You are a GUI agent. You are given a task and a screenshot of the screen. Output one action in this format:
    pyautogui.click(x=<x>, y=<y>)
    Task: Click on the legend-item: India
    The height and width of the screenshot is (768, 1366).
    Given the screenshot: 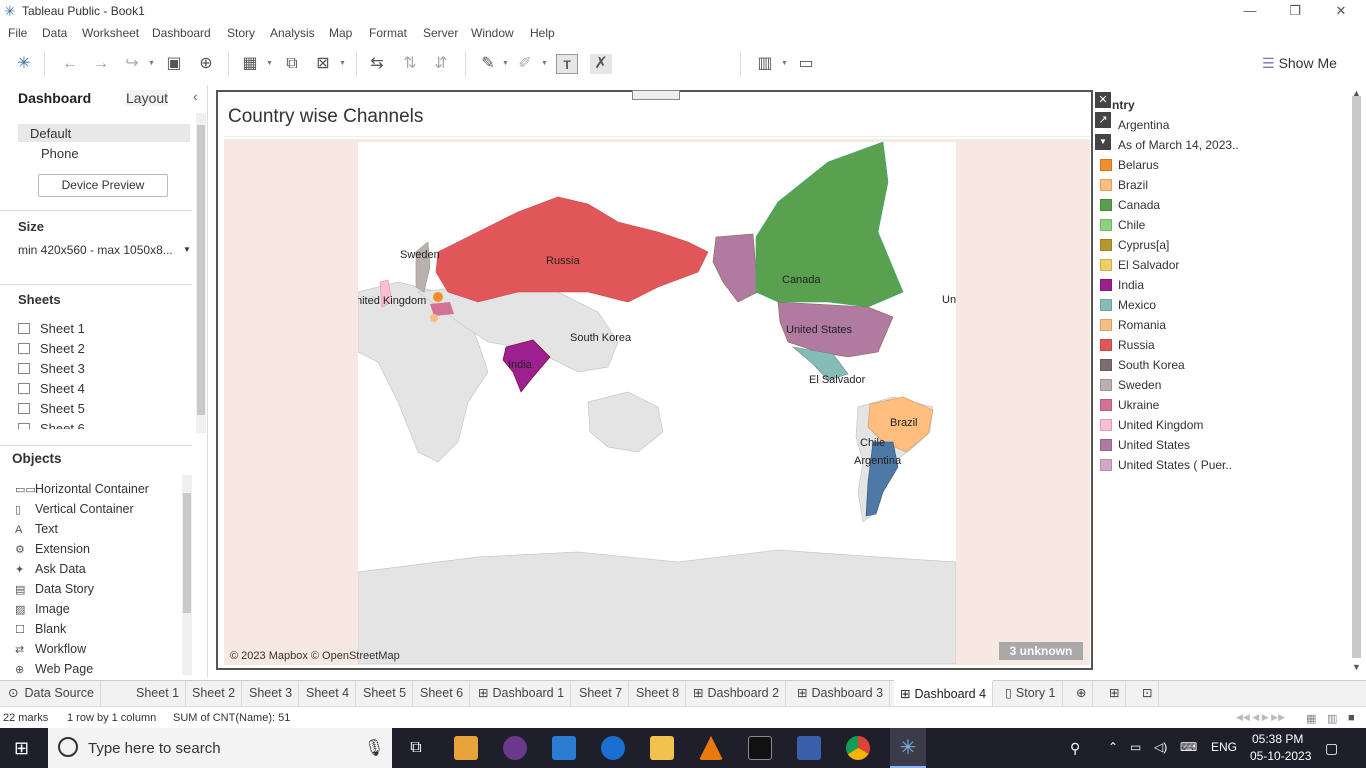 What is the action you would take?
    pyautogui.click(x=1122, y=285)
    